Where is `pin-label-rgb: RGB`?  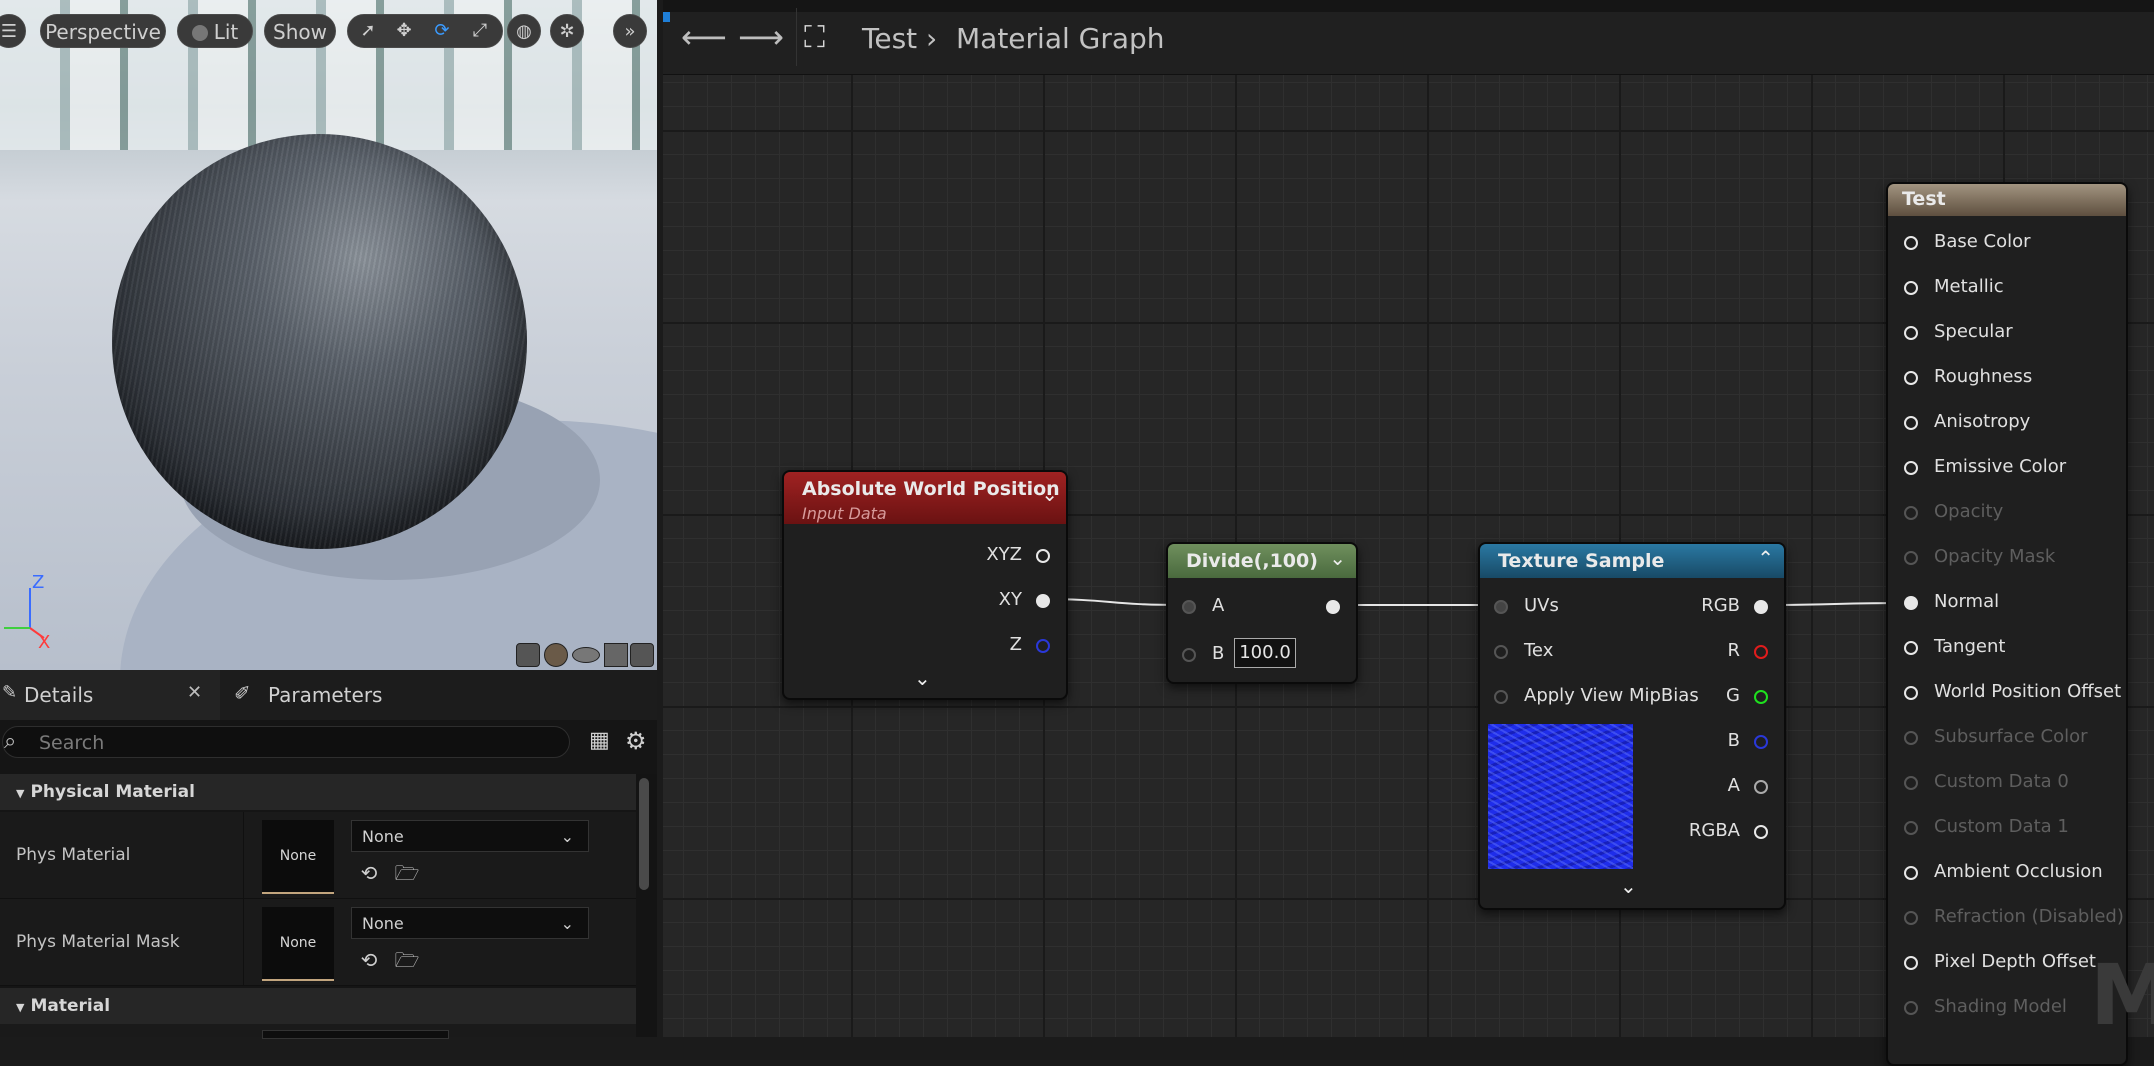 pin-label-rgb: RGB is located at coordinates (1720, 605).